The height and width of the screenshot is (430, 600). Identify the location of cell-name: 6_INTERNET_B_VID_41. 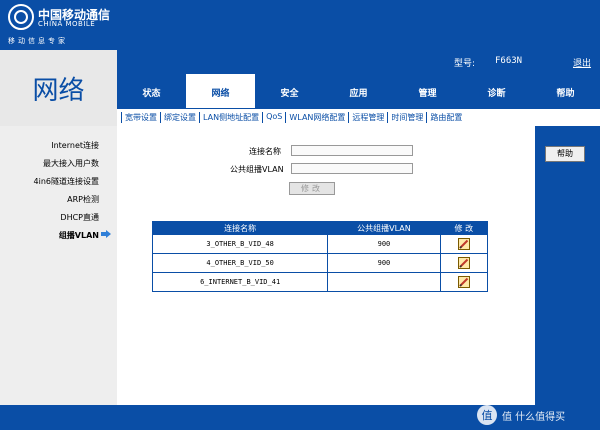
(240, 282).